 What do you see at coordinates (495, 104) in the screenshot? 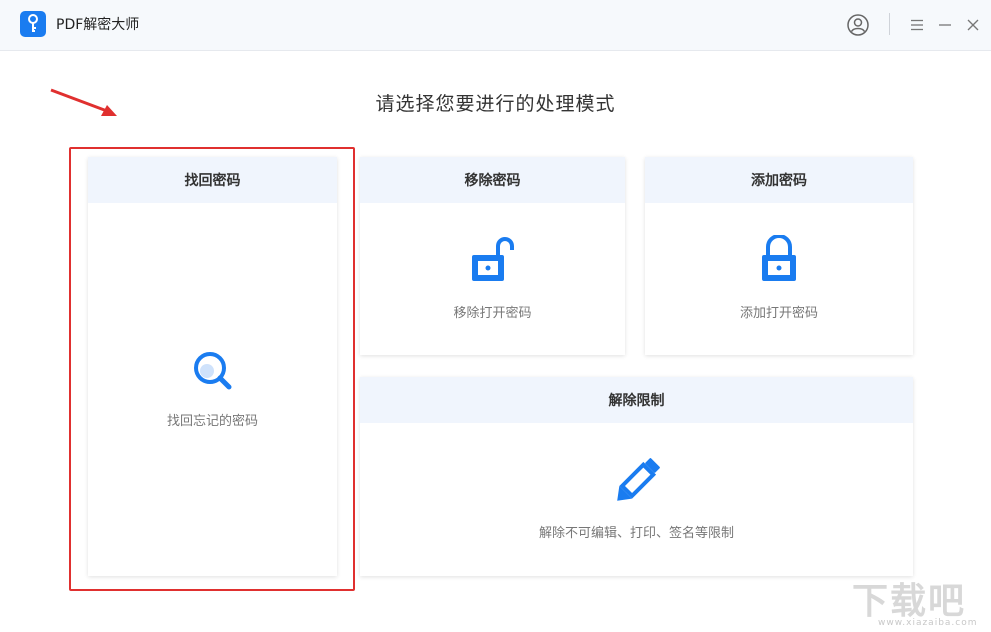
I see `page-heading: 请选择您要进行的处理模式` at bounding box center [495, 104].